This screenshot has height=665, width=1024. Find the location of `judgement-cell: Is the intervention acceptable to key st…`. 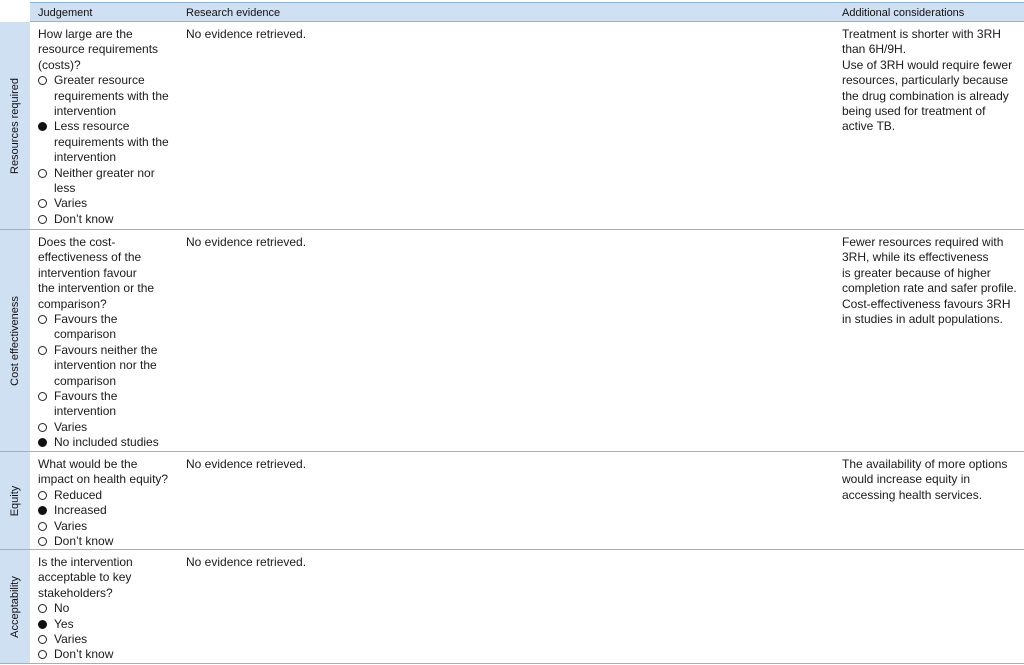

judgement-cell: Is the intervention acceptable to key st… is located at coordinates (107, 609).